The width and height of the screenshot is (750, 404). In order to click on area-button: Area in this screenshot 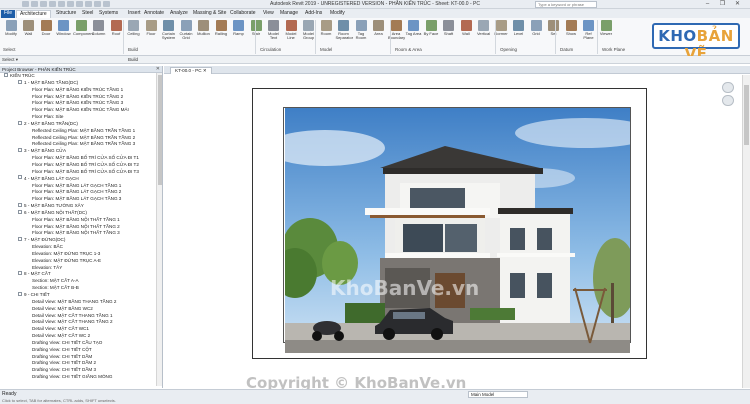, I will do `click(379, 31)`.